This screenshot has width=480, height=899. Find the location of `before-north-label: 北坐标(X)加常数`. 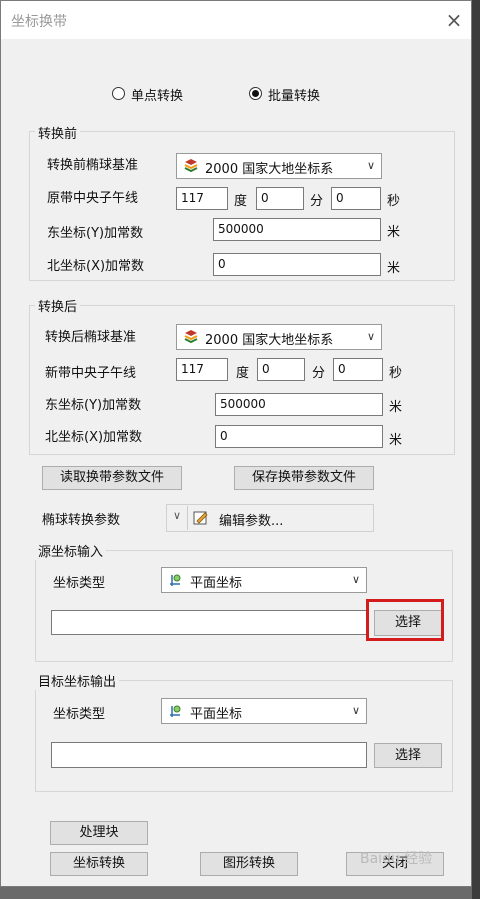

before-north-label: 北坐标(X)加常数 is located at coordinates (96, 266).